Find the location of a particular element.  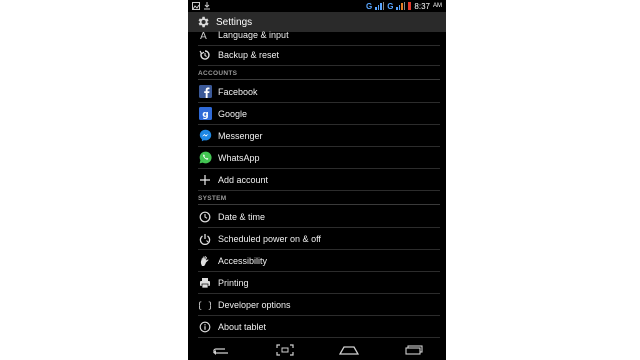

home-icon is located at coordinates (349, 350).